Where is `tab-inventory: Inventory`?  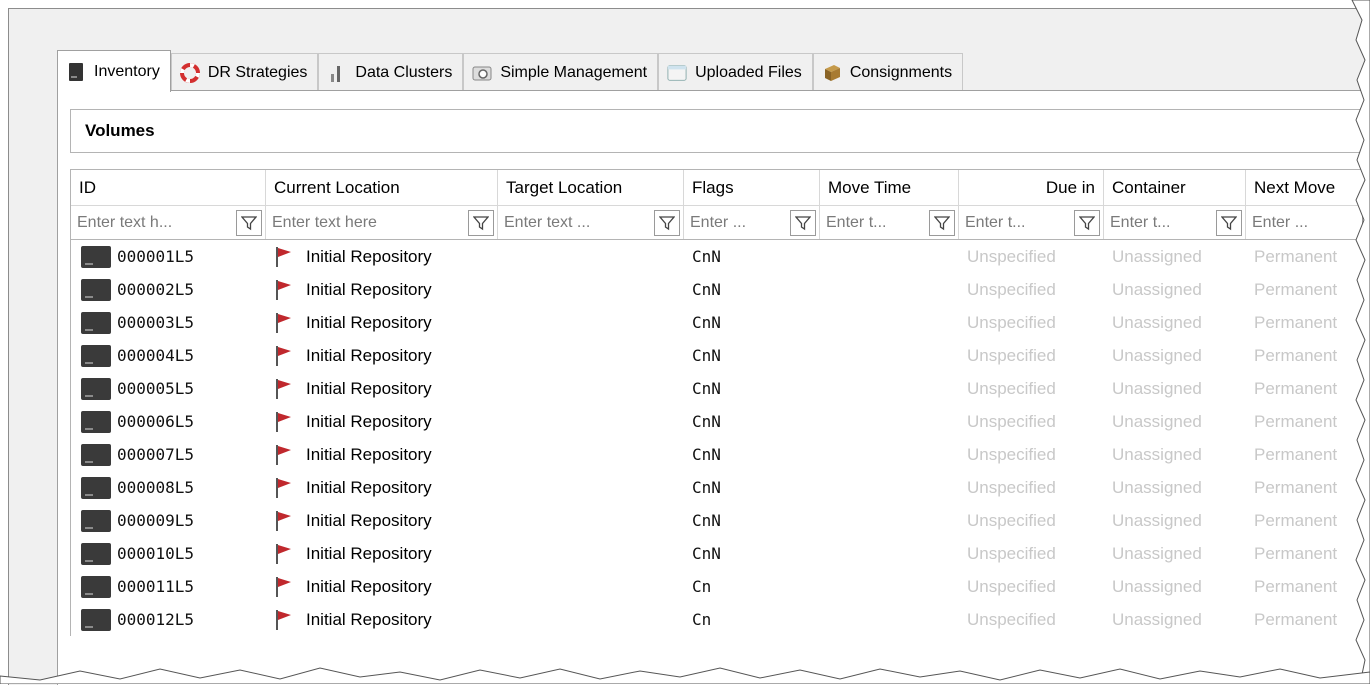
tab-inventory: Inventory is located at coordinates (114, 71).